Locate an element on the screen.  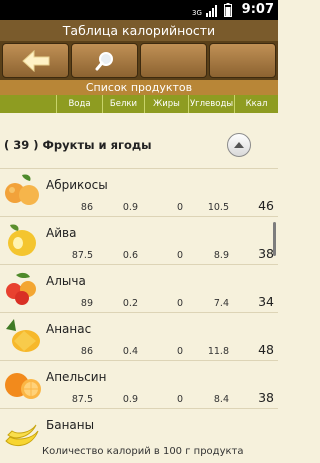
product-name: Абрикосы is located at coordinates (77, 185).